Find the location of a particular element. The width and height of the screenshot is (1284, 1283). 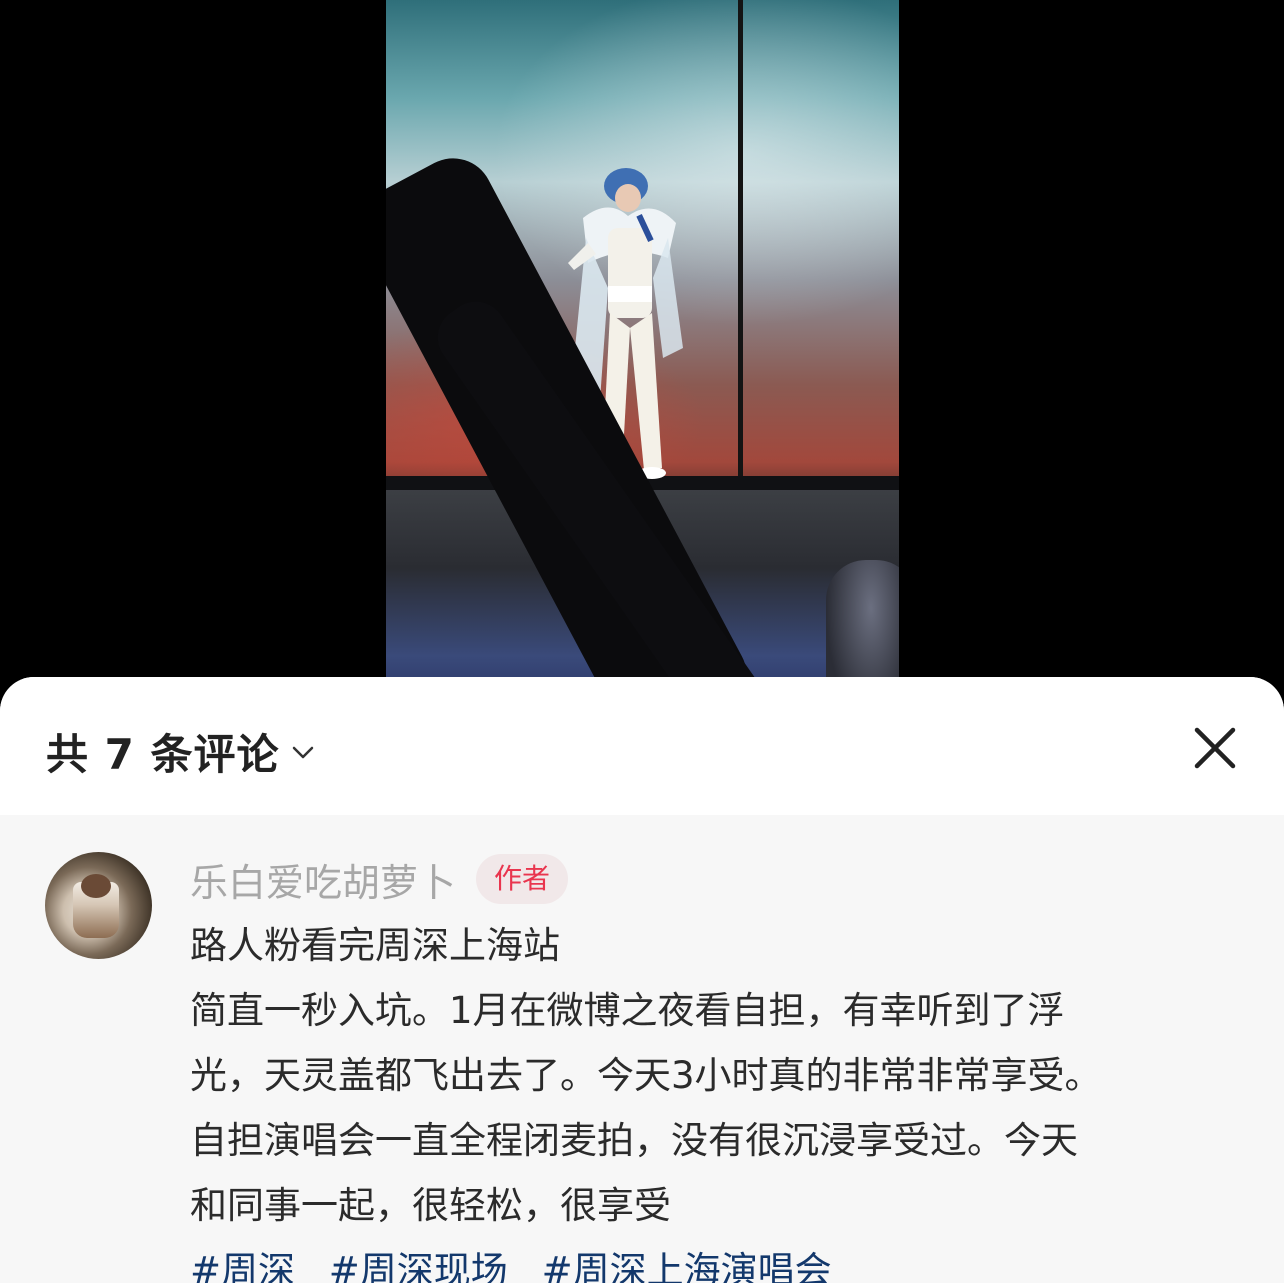

hashtag-link: #周深上海演唱会 is located at coordinates (687, 1266).